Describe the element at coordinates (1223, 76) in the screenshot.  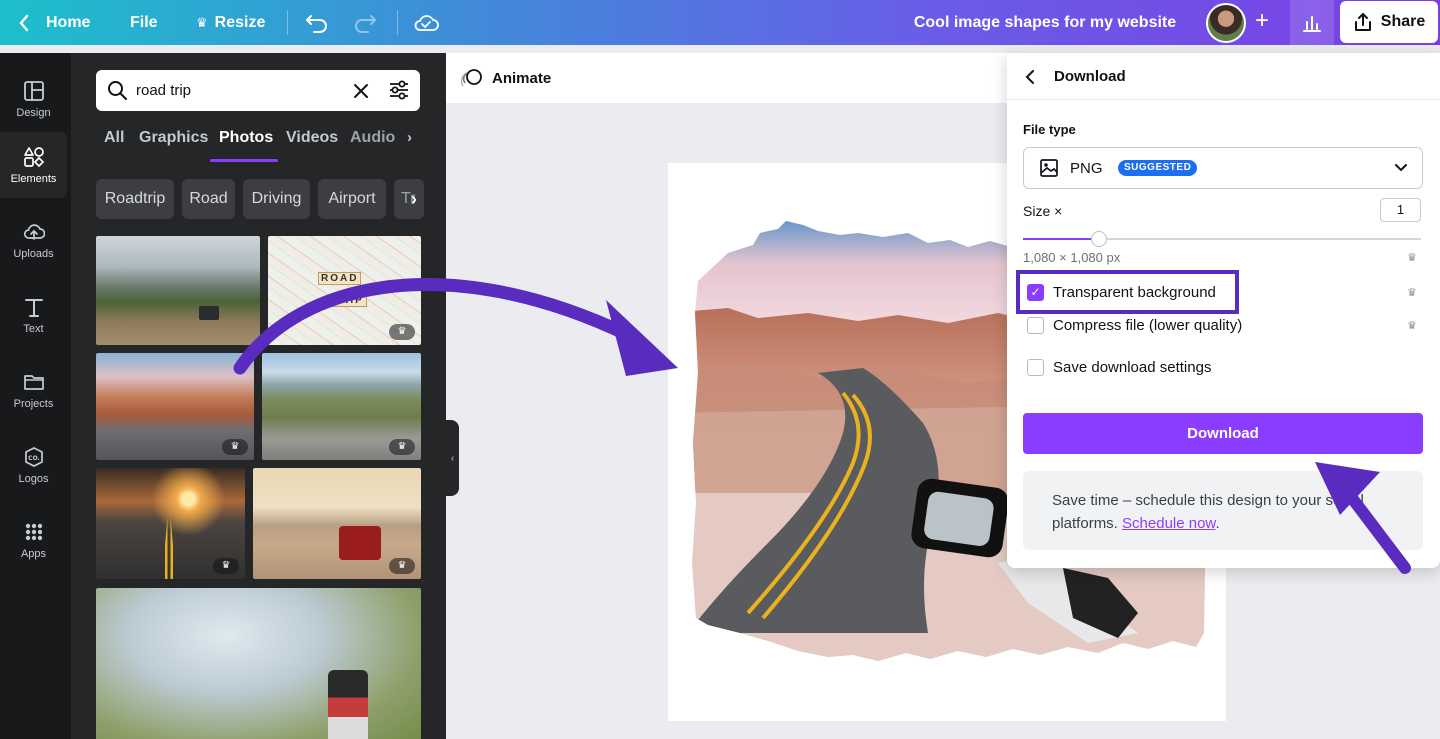
I see `download-header: Download` at that location.